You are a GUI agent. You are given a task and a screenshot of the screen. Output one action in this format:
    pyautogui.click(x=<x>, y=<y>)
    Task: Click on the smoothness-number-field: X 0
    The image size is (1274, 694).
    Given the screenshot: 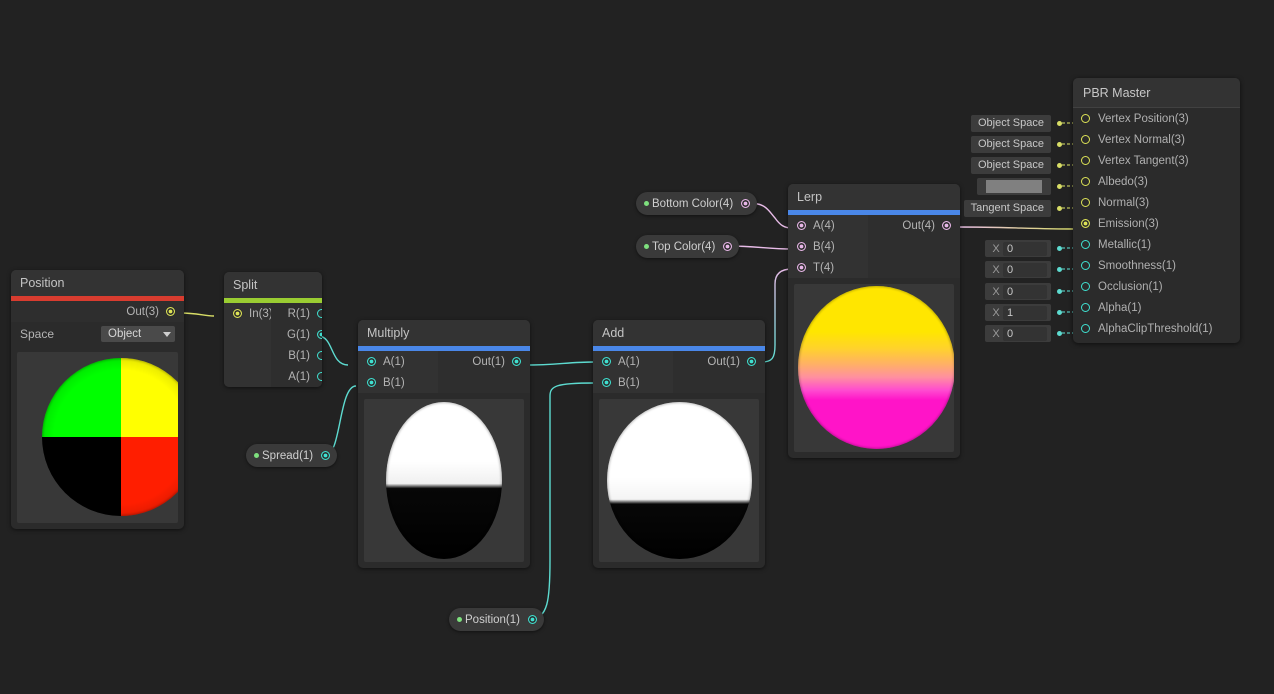 What is the action you would take?
    pyautogui.click(x=1018, y=269)
    